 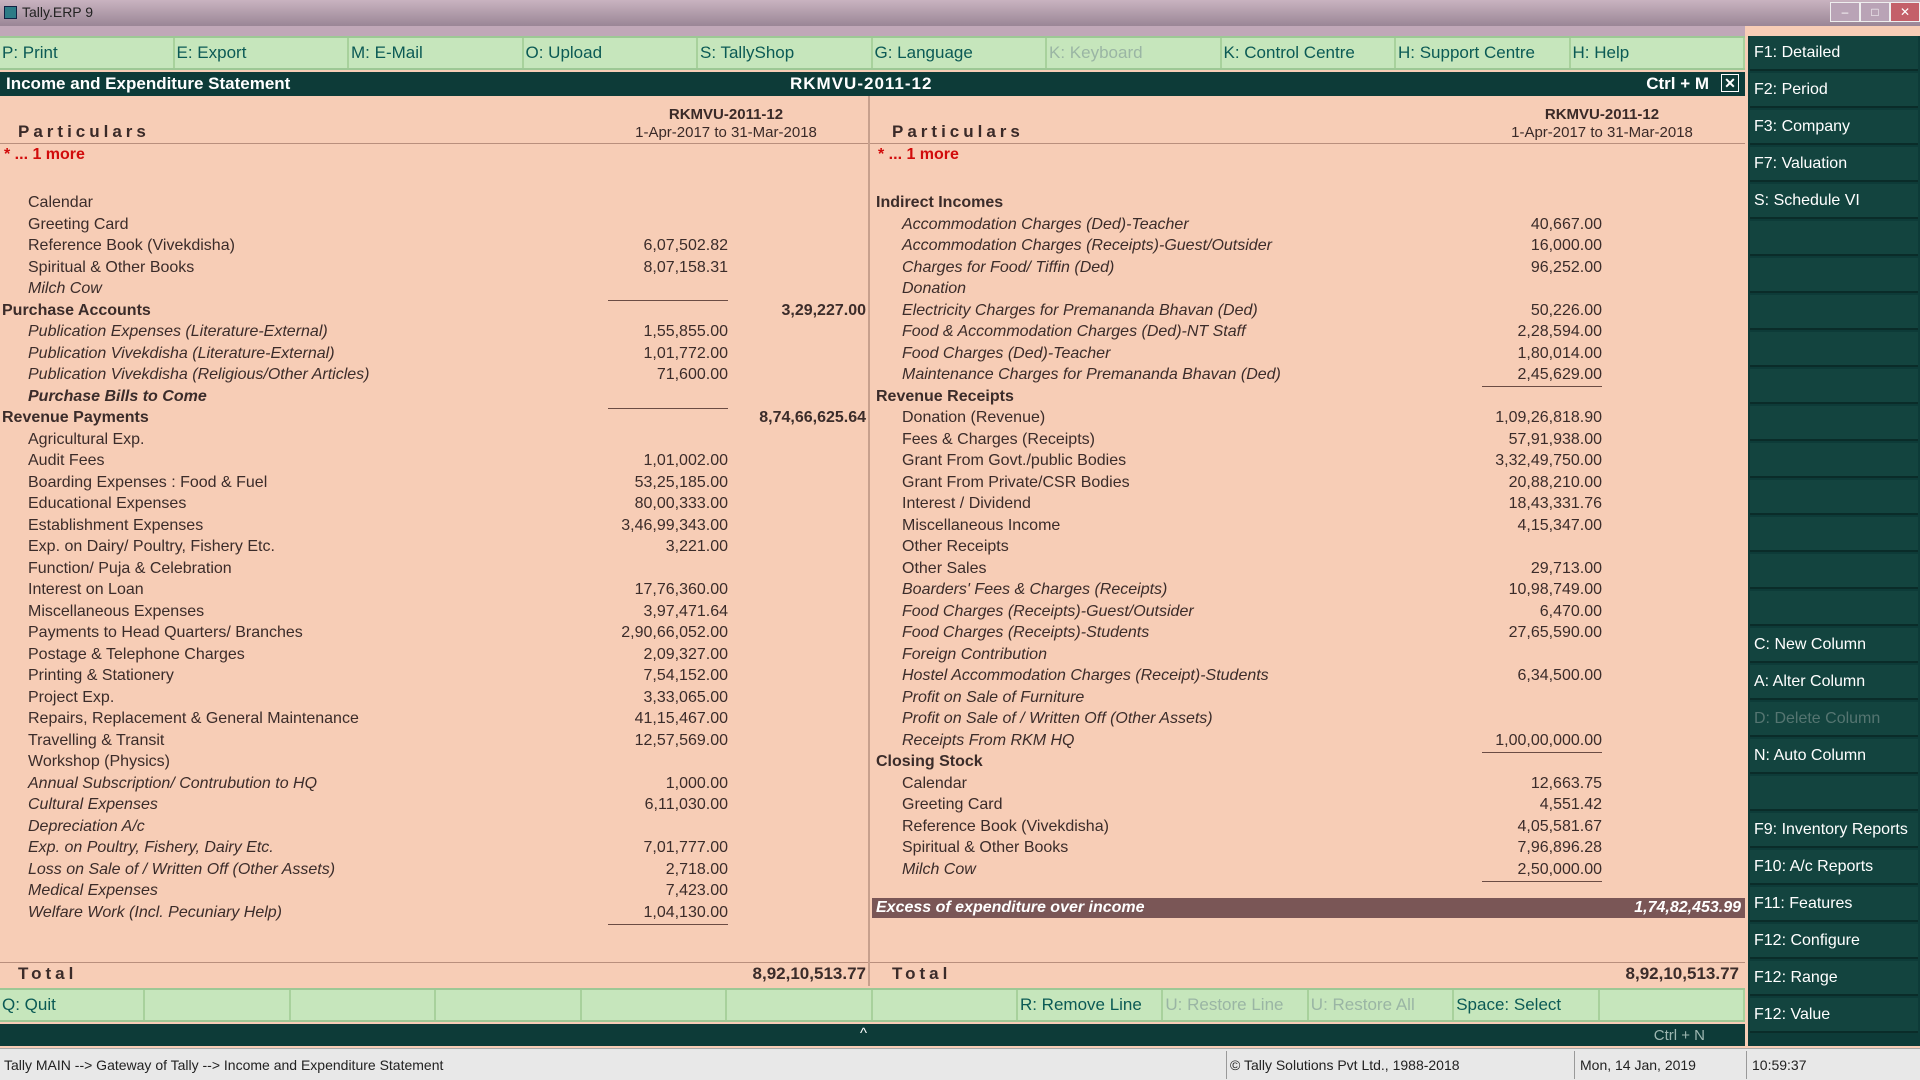 What do you see at coordinates (1398, 763) in the screenshot?
I see `group-row: Closing Stock14,69,693.12` at bounding box center [1398, 763].